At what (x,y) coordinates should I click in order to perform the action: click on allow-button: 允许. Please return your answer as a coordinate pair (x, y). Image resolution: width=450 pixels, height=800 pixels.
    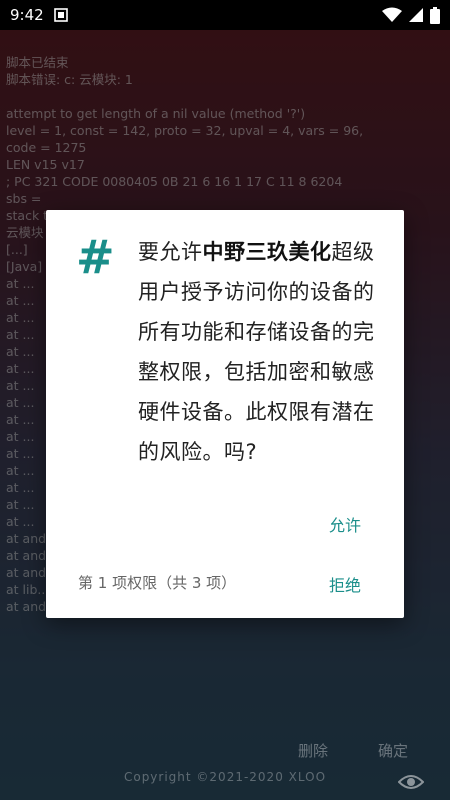
    Looking at the image, I should click on (345, 524).